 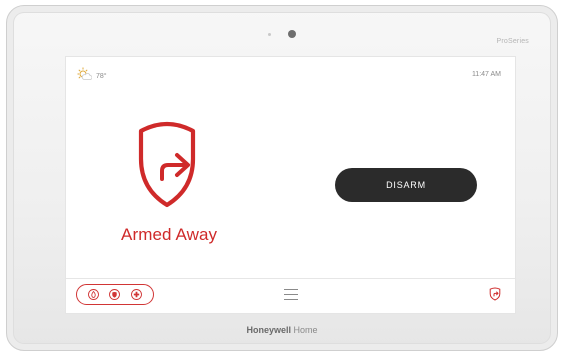 I want to click on fire-icon, so click(x=94, y=294).